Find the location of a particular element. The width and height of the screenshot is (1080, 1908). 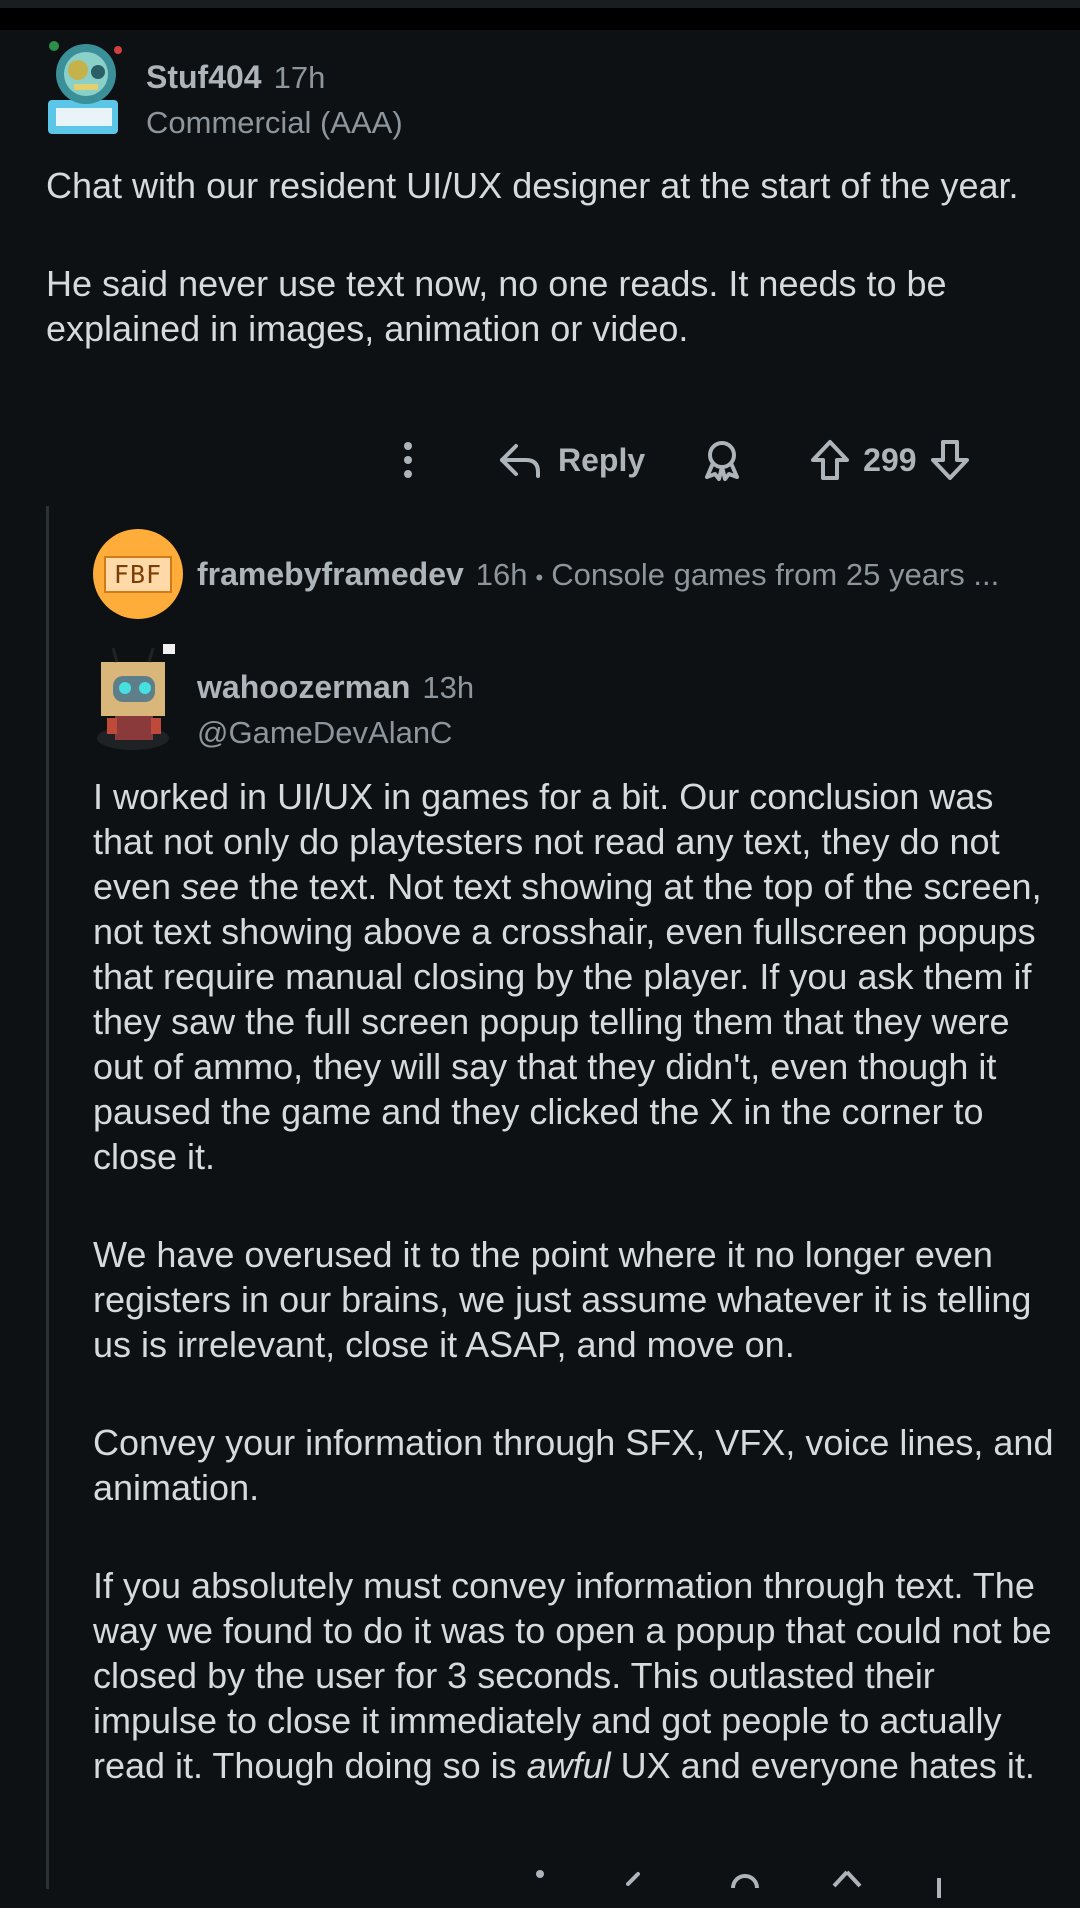

comment-action-bar is located at coordinates (780, 1888).